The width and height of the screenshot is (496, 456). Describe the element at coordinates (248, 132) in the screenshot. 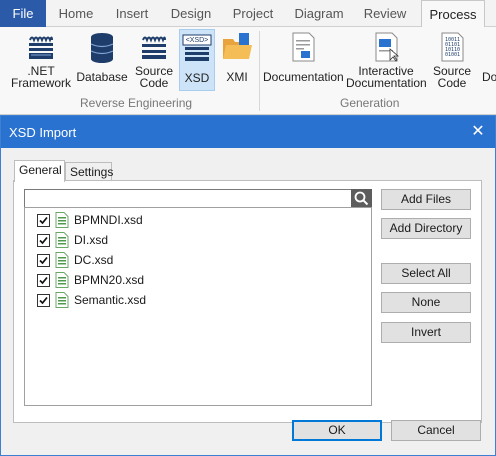

I see `dialog-titlebar: XSD Import ✕` at that location.